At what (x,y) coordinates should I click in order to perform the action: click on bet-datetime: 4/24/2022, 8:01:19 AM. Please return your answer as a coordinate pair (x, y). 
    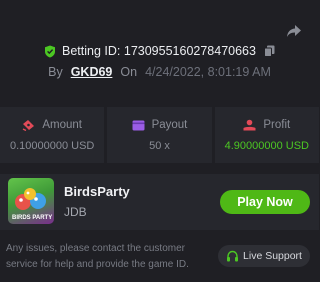
    Looking at the image, I should click on (208, 72).